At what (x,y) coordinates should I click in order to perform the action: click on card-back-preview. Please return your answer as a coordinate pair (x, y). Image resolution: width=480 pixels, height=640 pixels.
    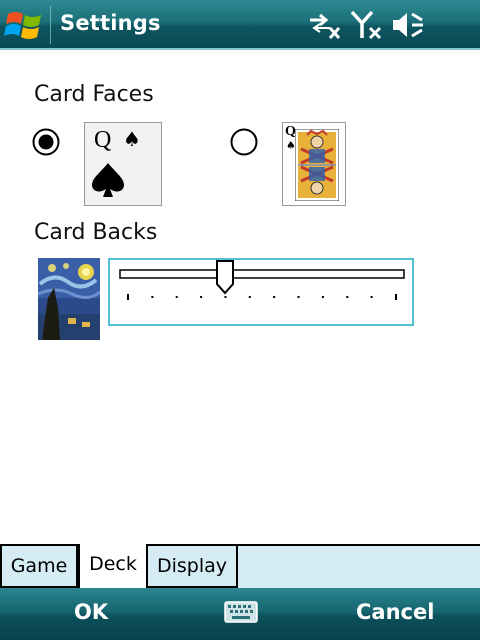
    Looking at the image, I should click on (69, 299).